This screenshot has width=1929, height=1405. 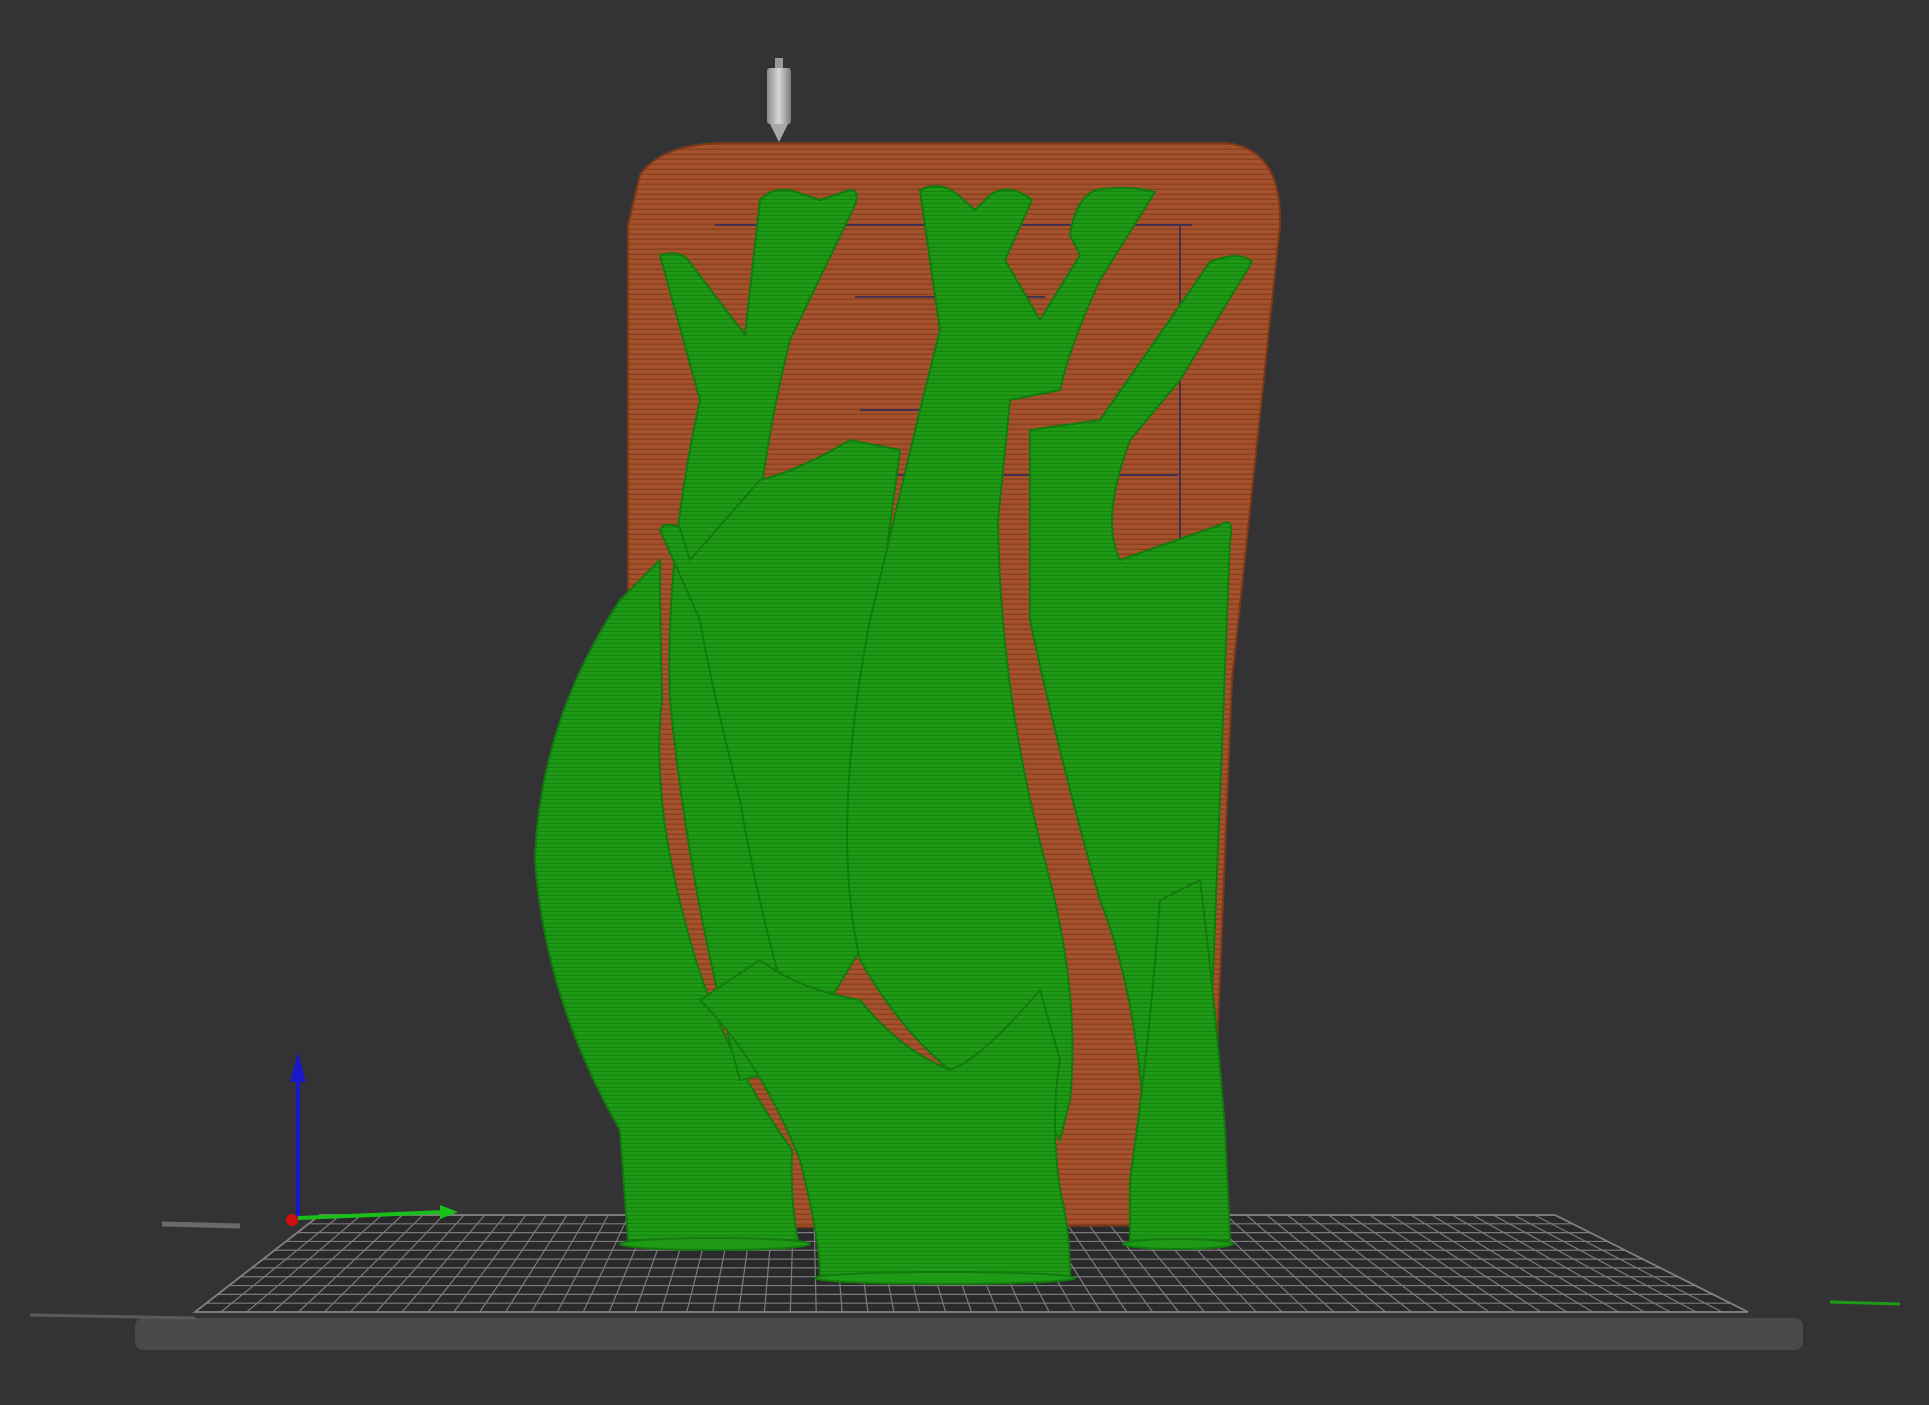 What do you see at coordinates (372, 1139) in the screenshot?
I see `xyz-axes-gizmo-icon` at bounding box center [372, 1139].